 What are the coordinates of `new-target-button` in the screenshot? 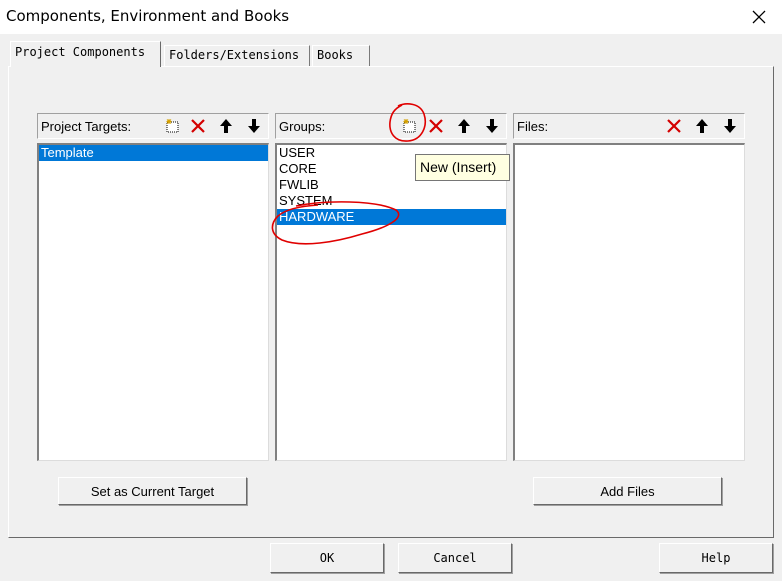 It's located at (171, 126).